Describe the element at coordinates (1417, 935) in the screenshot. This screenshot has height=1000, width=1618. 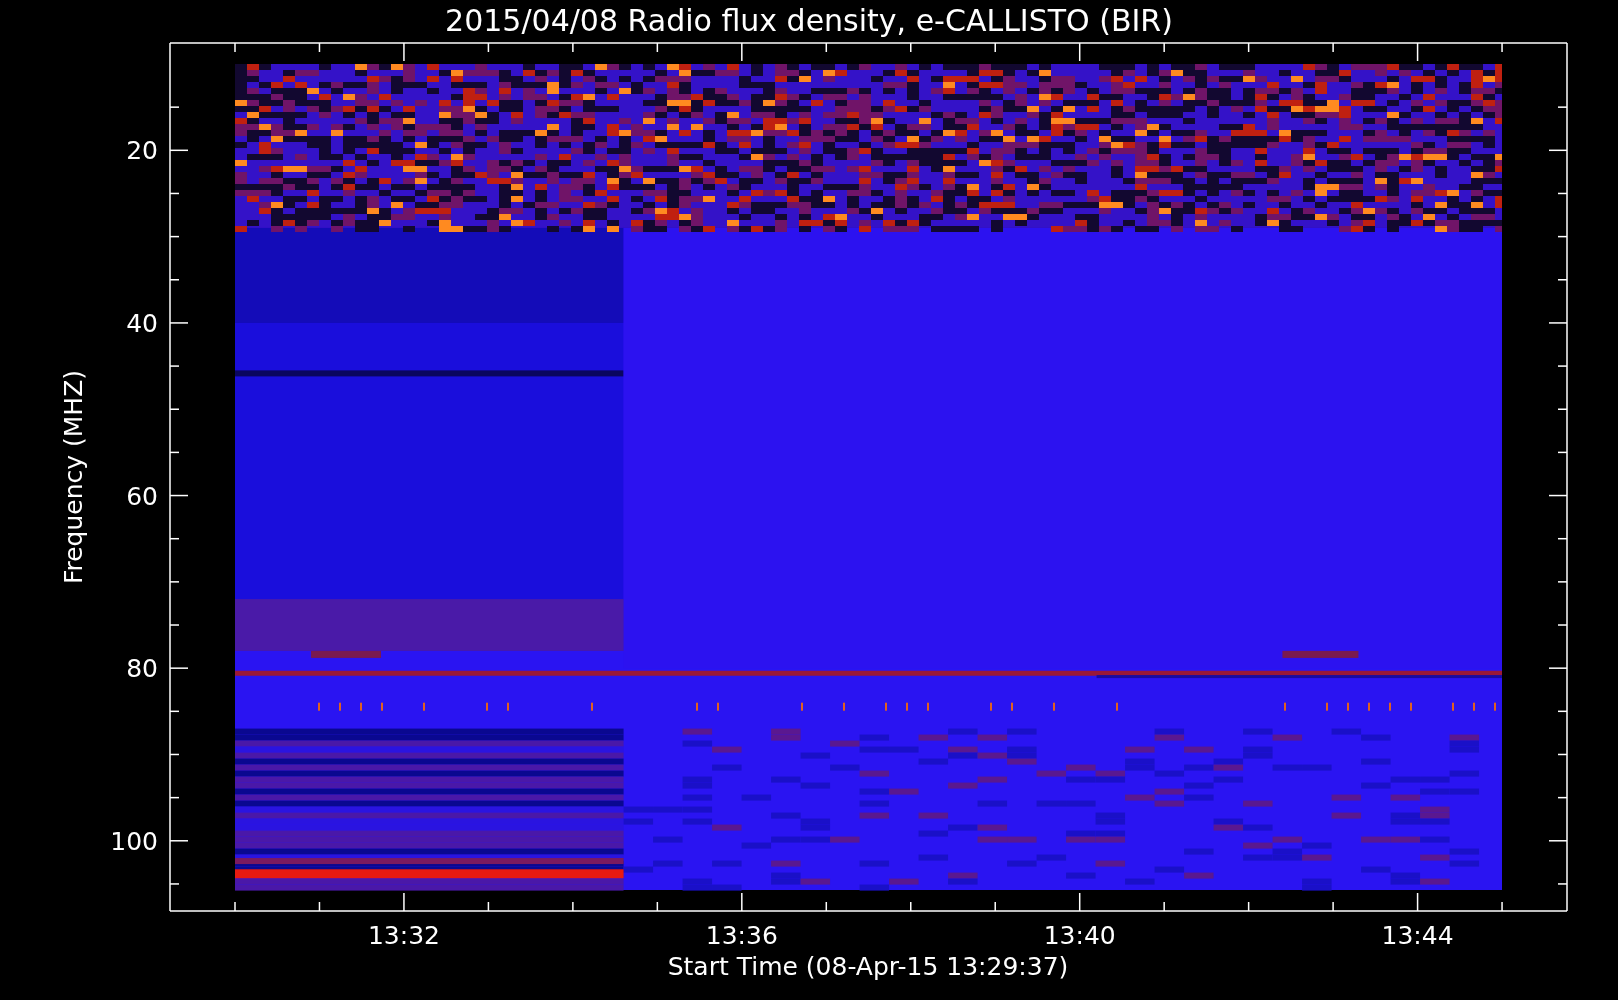
I see `x-tick-label: 13:44` at that location.